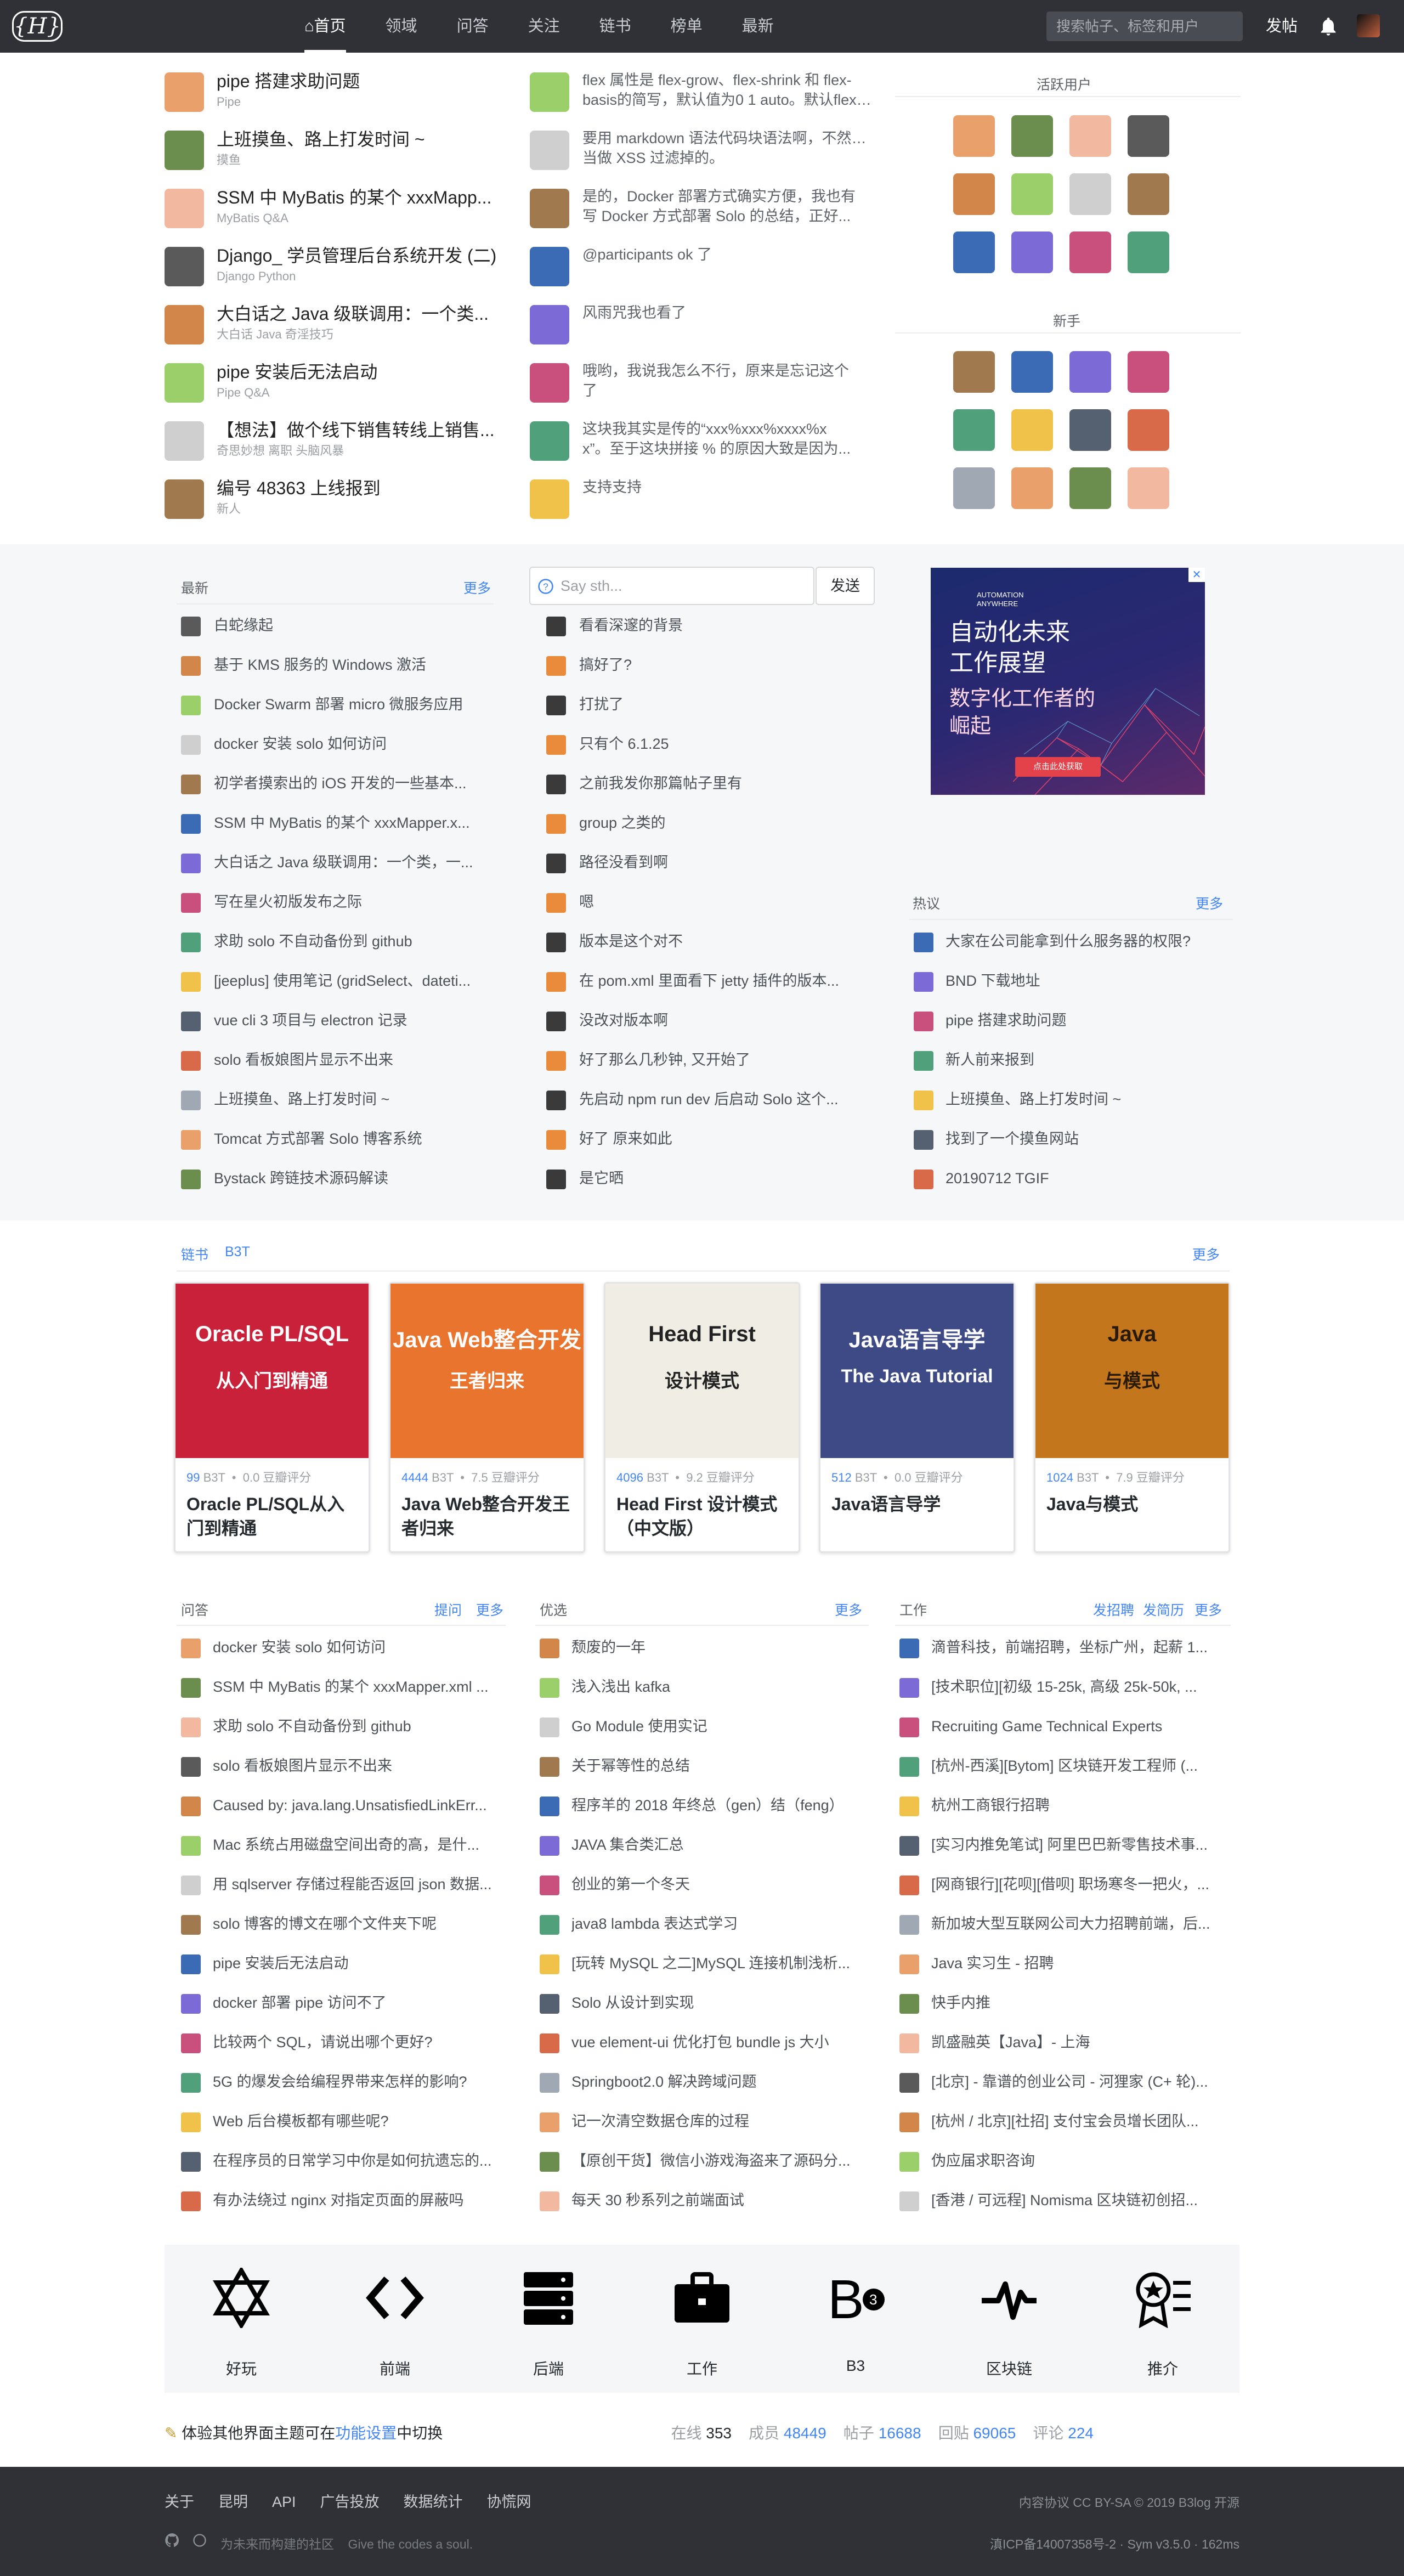 The width and height of the screenshot is (1404, 2576). Describe the element at coordinates (194, 1254) in the screenshot. I see `books-tab: 链书` at that location.